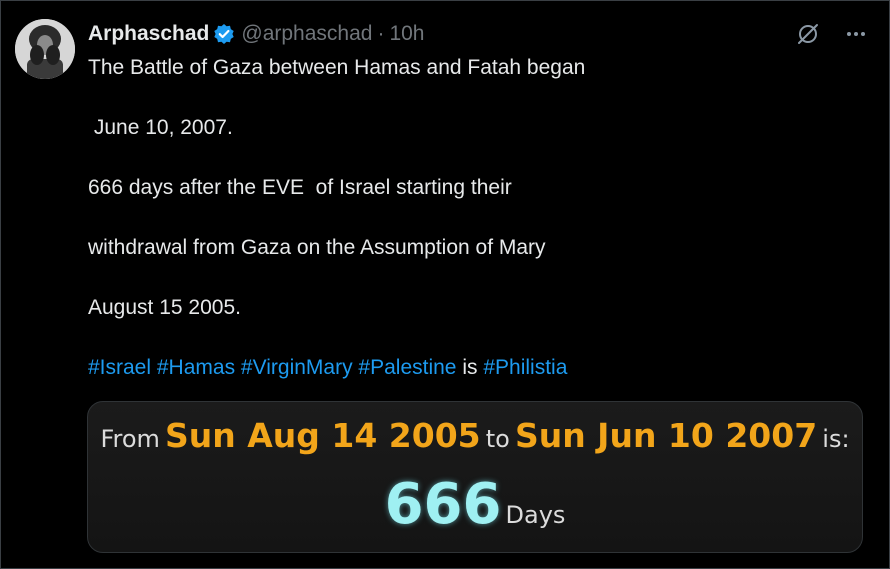 Image resolution: width=890 pixels, height=569 pixels. Describe the element at coordinates (666, 435) in the screenshot. I see `to-date: Sun Jun 10 2007` at that location.